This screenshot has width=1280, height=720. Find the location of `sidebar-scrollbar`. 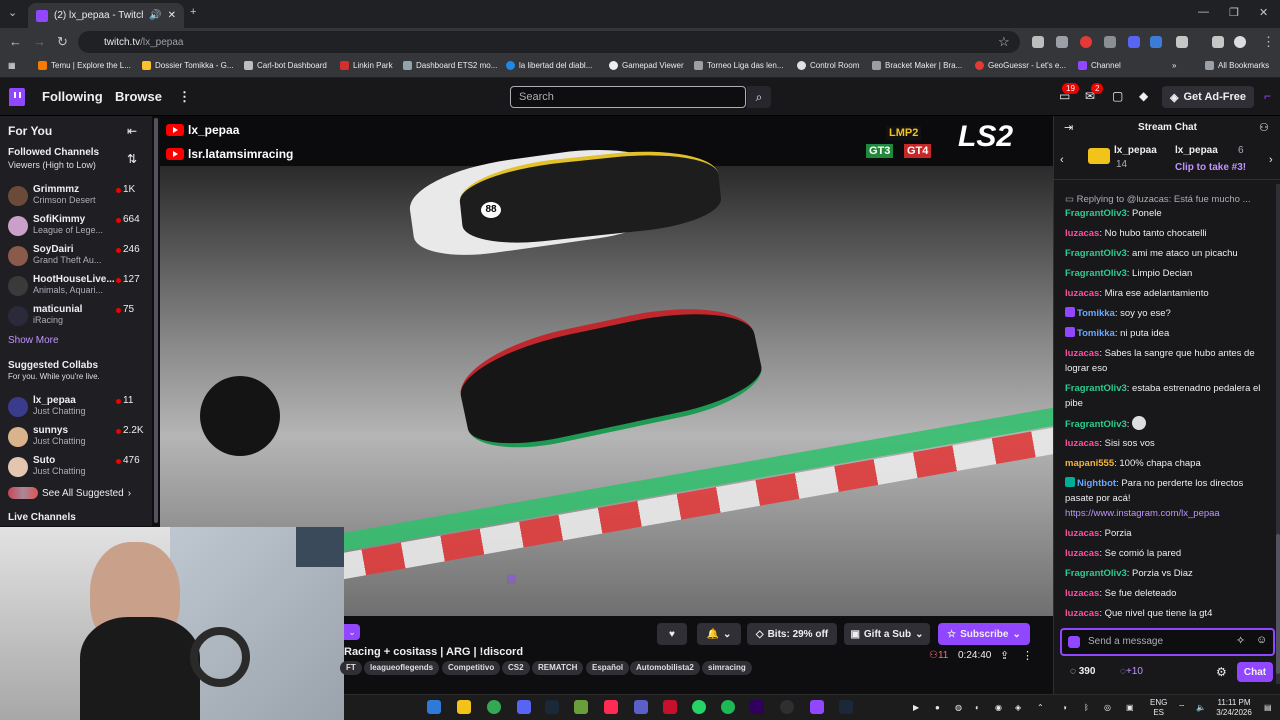

sidebar-scrollbar is located at coordinates (156, 321).